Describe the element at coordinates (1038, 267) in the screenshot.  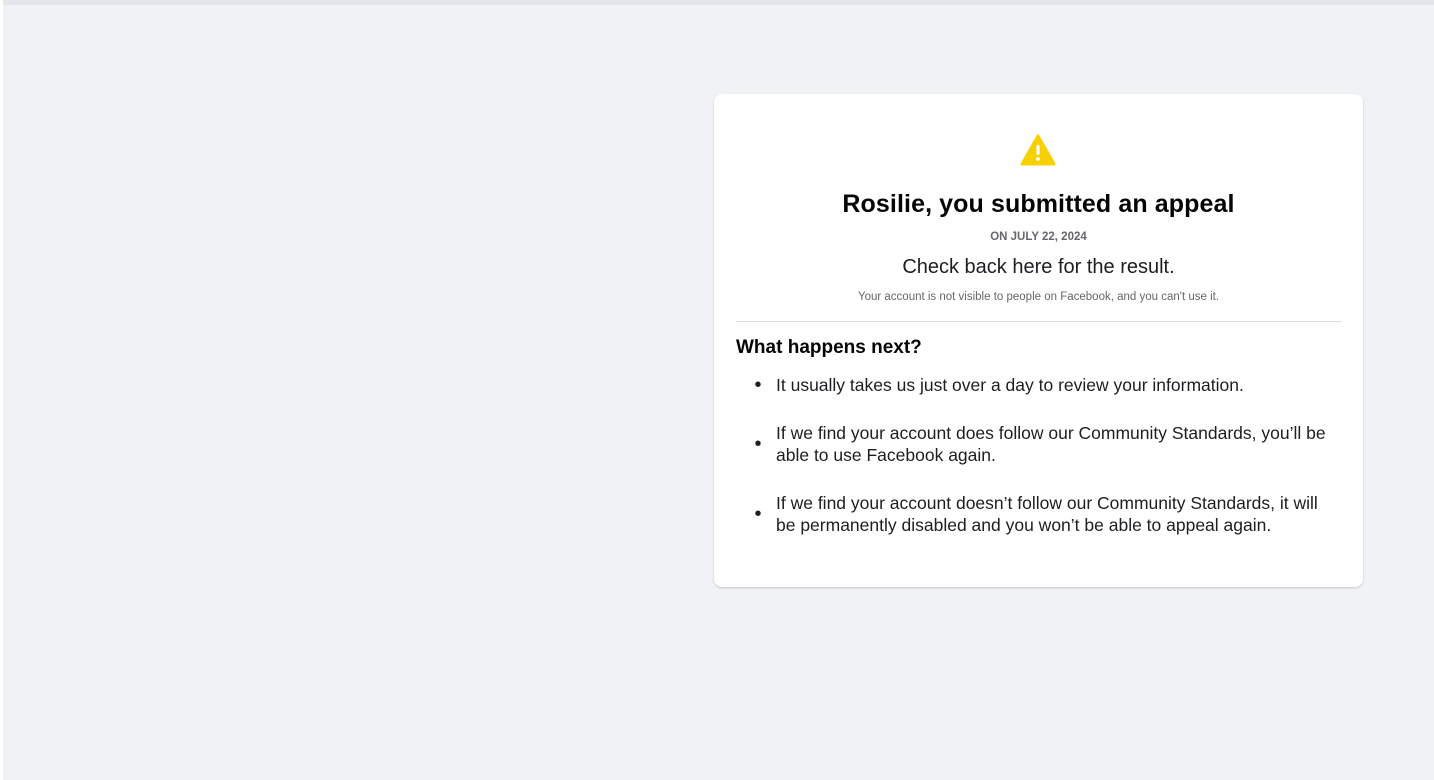
I see `status-subtitle: Check back here for the result.` at that location.